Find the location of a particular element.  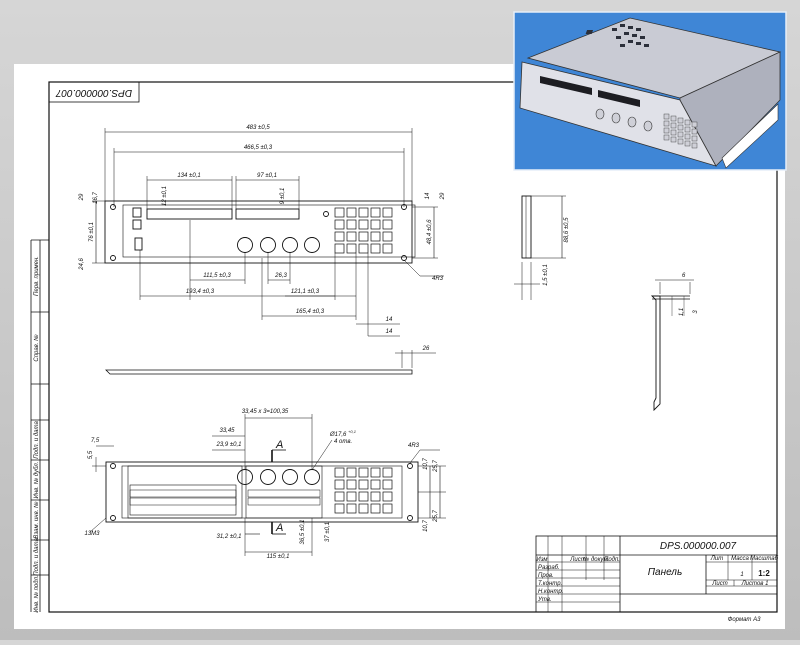

dim-16-7: 16,7 is located at coordinates (96, 198).